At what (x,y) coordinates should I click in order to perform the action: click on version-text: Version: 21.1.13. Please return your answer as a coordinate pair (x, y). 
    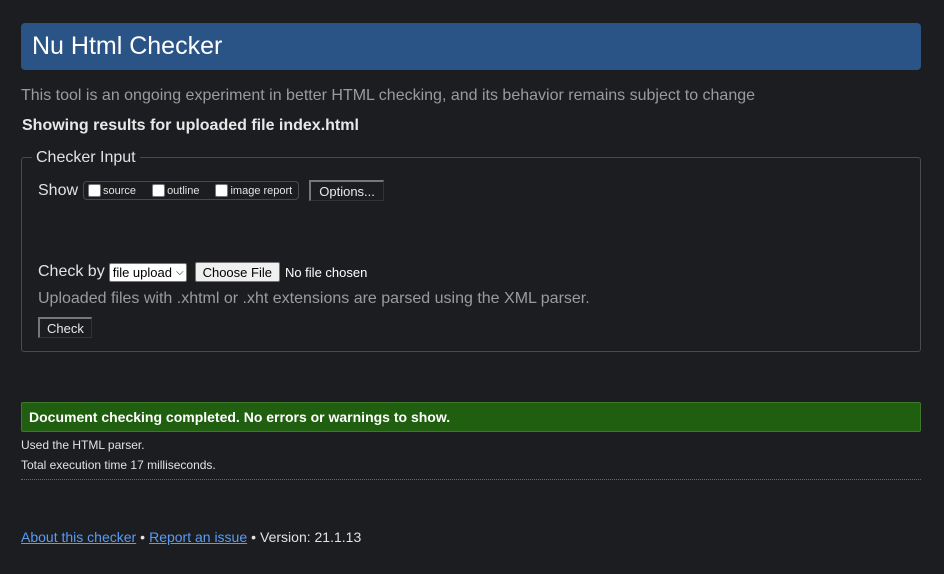
    Looking at the image, I should click on (311, 537).